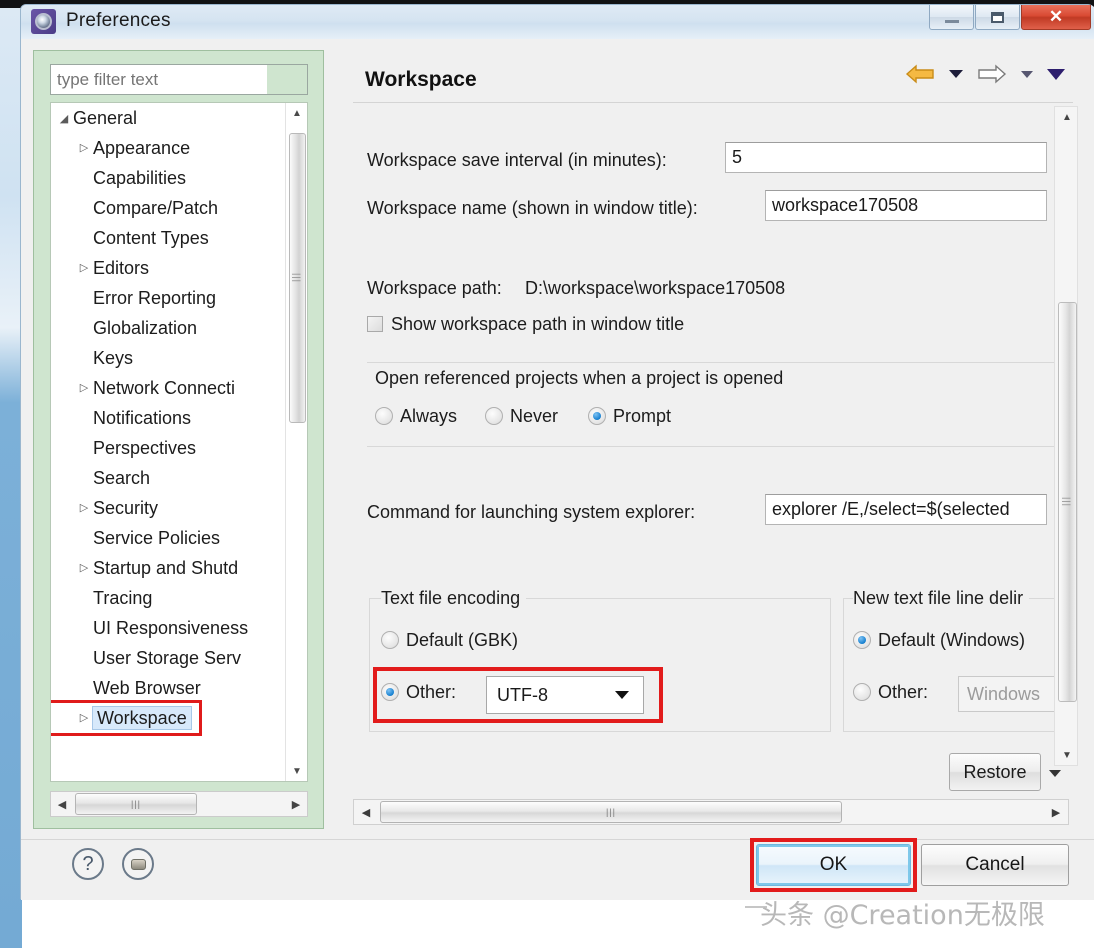 Image resolution: width=1094 pixels, height=948 pixels. Describe the element at coordinates (88, 864) in the screenshot. I see `help-button: ?` at that location.